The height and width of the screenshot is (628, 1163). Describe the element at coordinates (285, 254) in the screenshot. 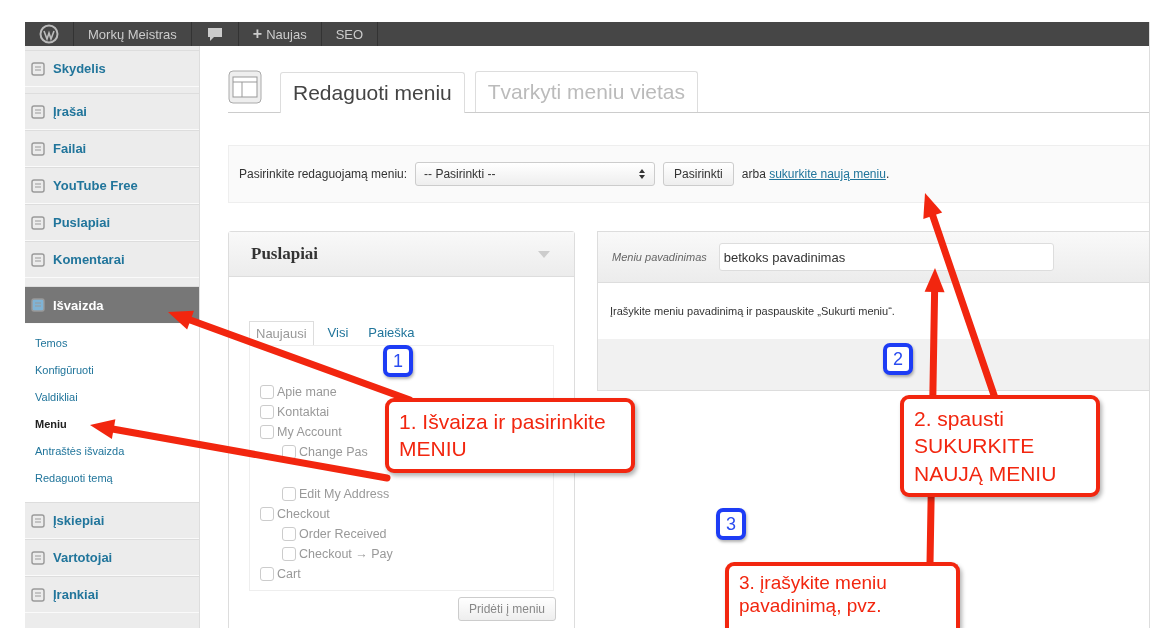

I see `panel-title: Puslapiai` at that location.